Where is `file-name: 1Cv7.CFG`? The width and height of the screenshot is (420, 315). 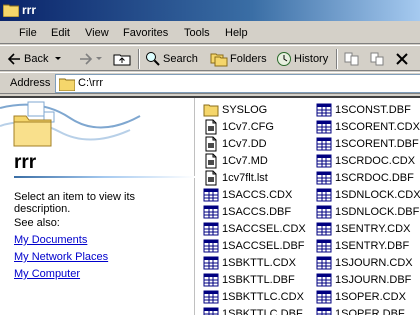
file-name: 1Cv7.CFG is located at coordinates (248, 127).